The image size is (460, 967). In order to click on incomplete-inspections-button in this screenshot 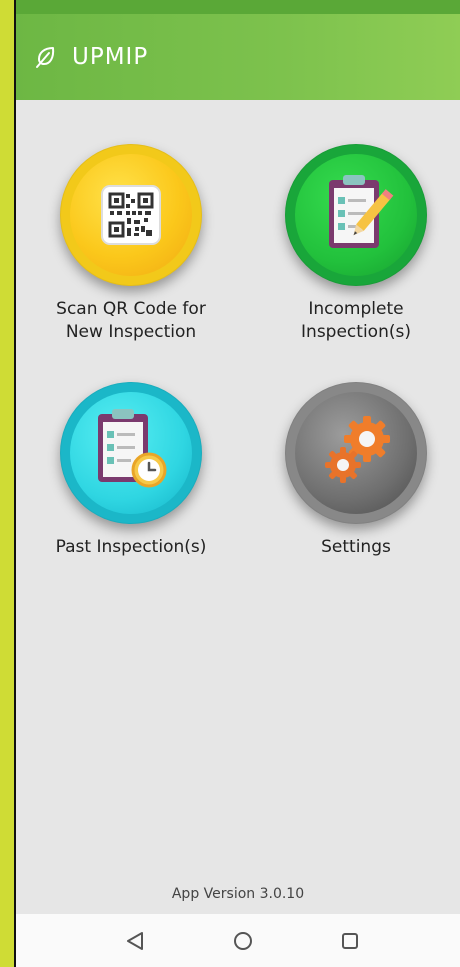, I will do `click(356, 215)`.